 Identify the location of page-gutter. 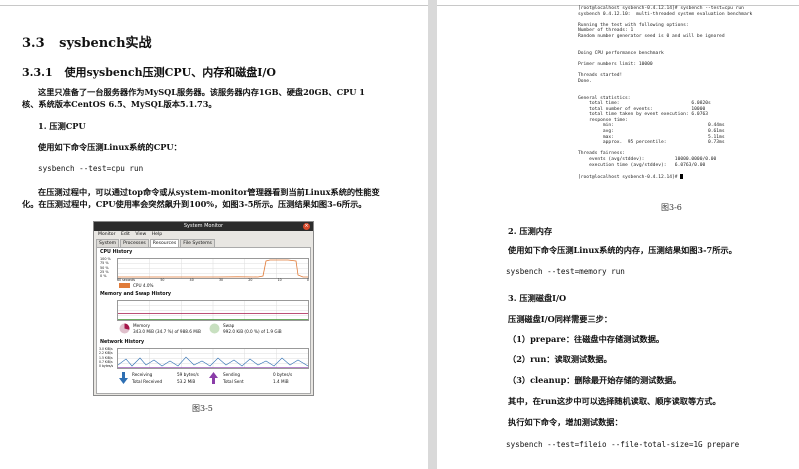
(432, 234).